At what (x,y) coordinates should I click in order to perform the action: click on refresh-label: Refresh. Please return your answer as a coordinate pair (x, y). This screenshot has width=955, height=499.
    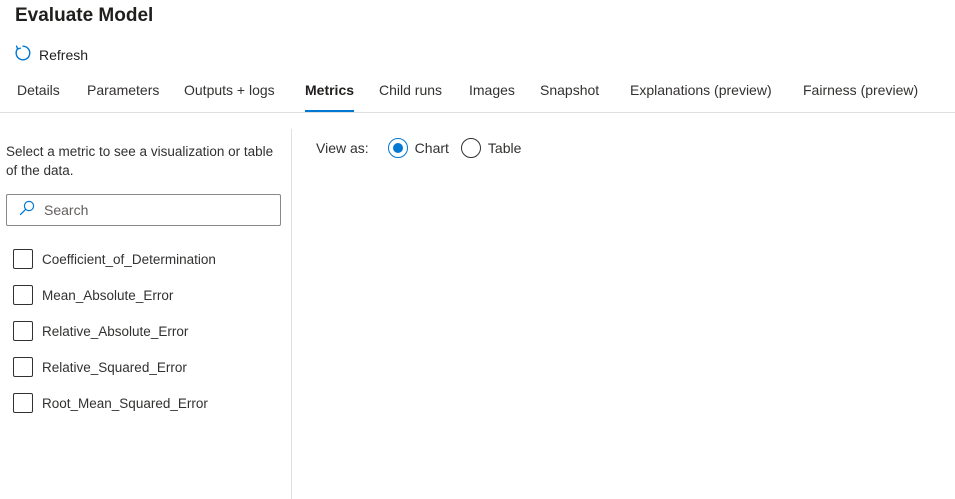
    Looking at the image, I should click on (64, 54).